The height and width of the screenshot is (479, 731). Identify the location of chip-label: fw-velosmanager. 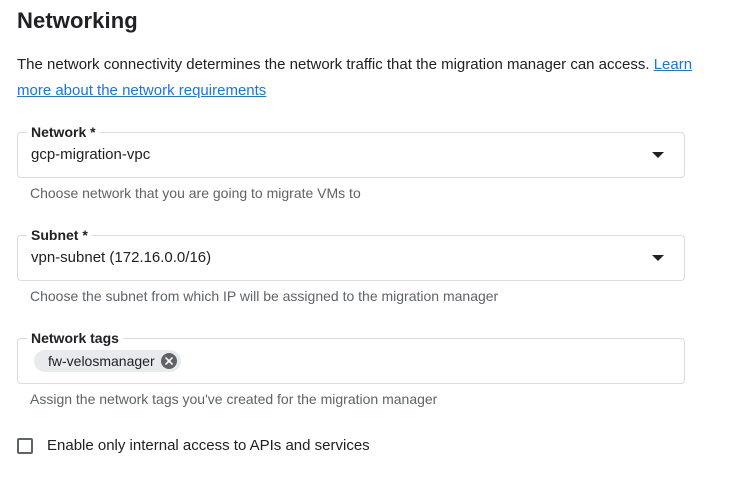
(101, 361).